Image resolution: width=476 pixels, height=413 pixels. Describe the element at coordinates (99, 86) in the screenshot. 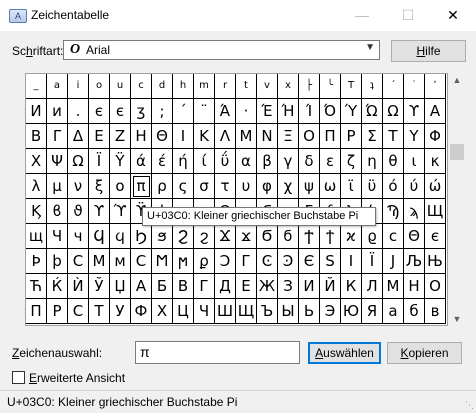

I see `character-cell: o` at that location.